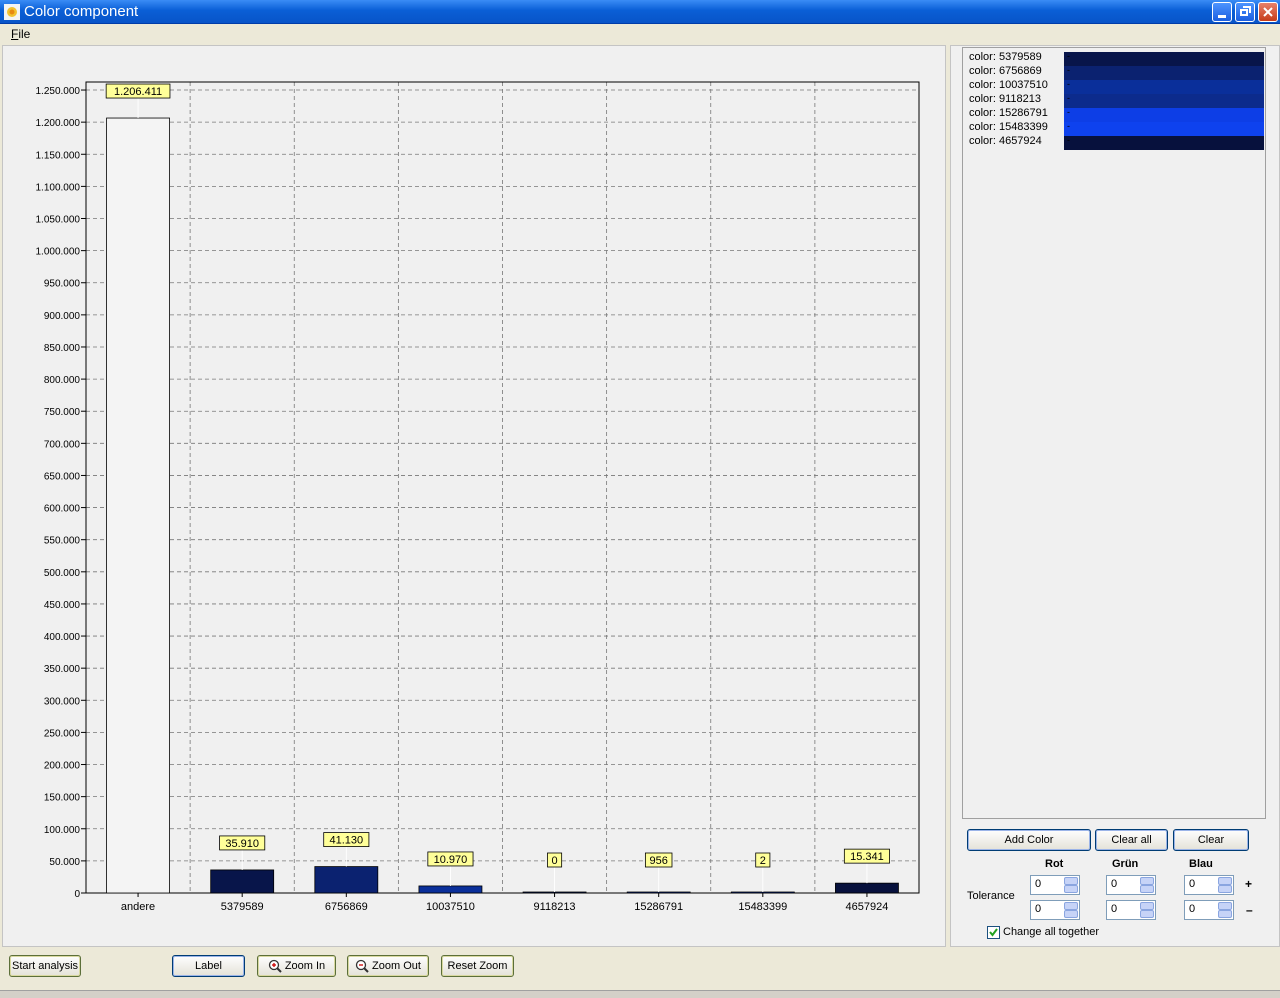  What do you see at coordinates (1209, 885) in the screenshot?
I see `blau-plus-stepper: 0` at bounding box center [1209, 885].